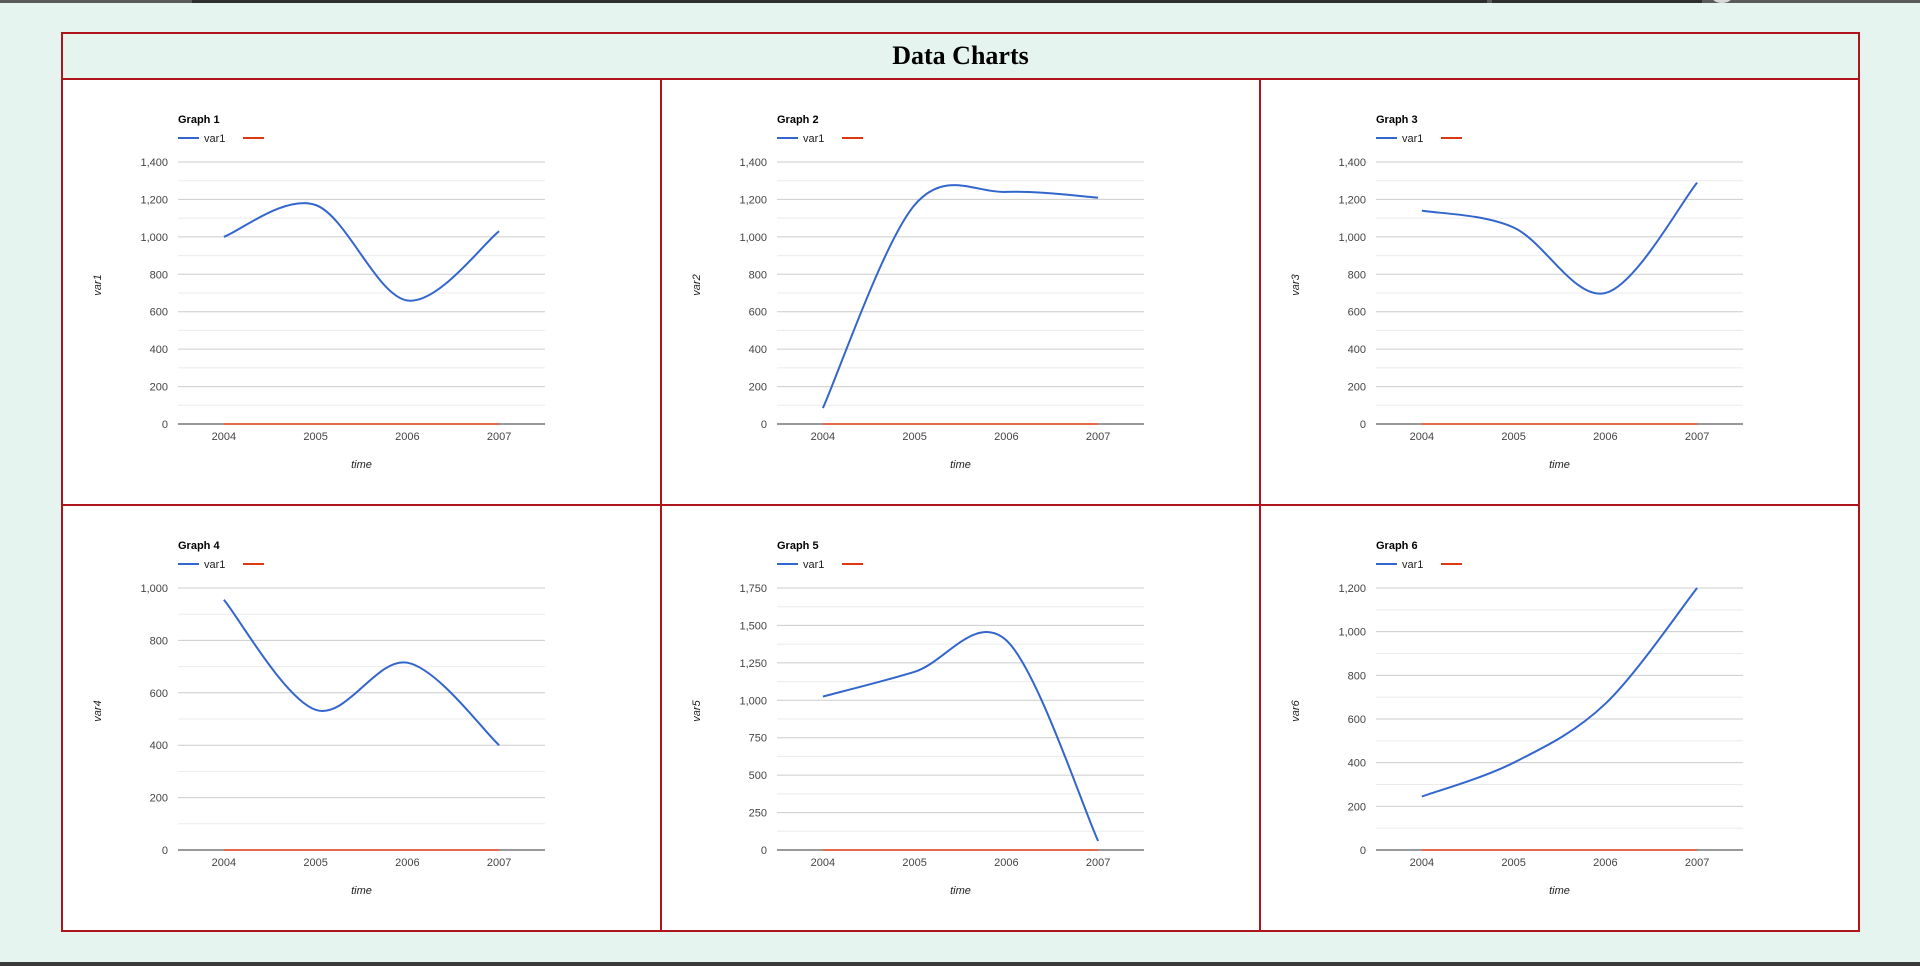 This screenshot has height=966, width=1920. What do you see at coordinates (960, 964) in the screenshot?
I see `window-bottom-bar` at bounding box center [960, 964].